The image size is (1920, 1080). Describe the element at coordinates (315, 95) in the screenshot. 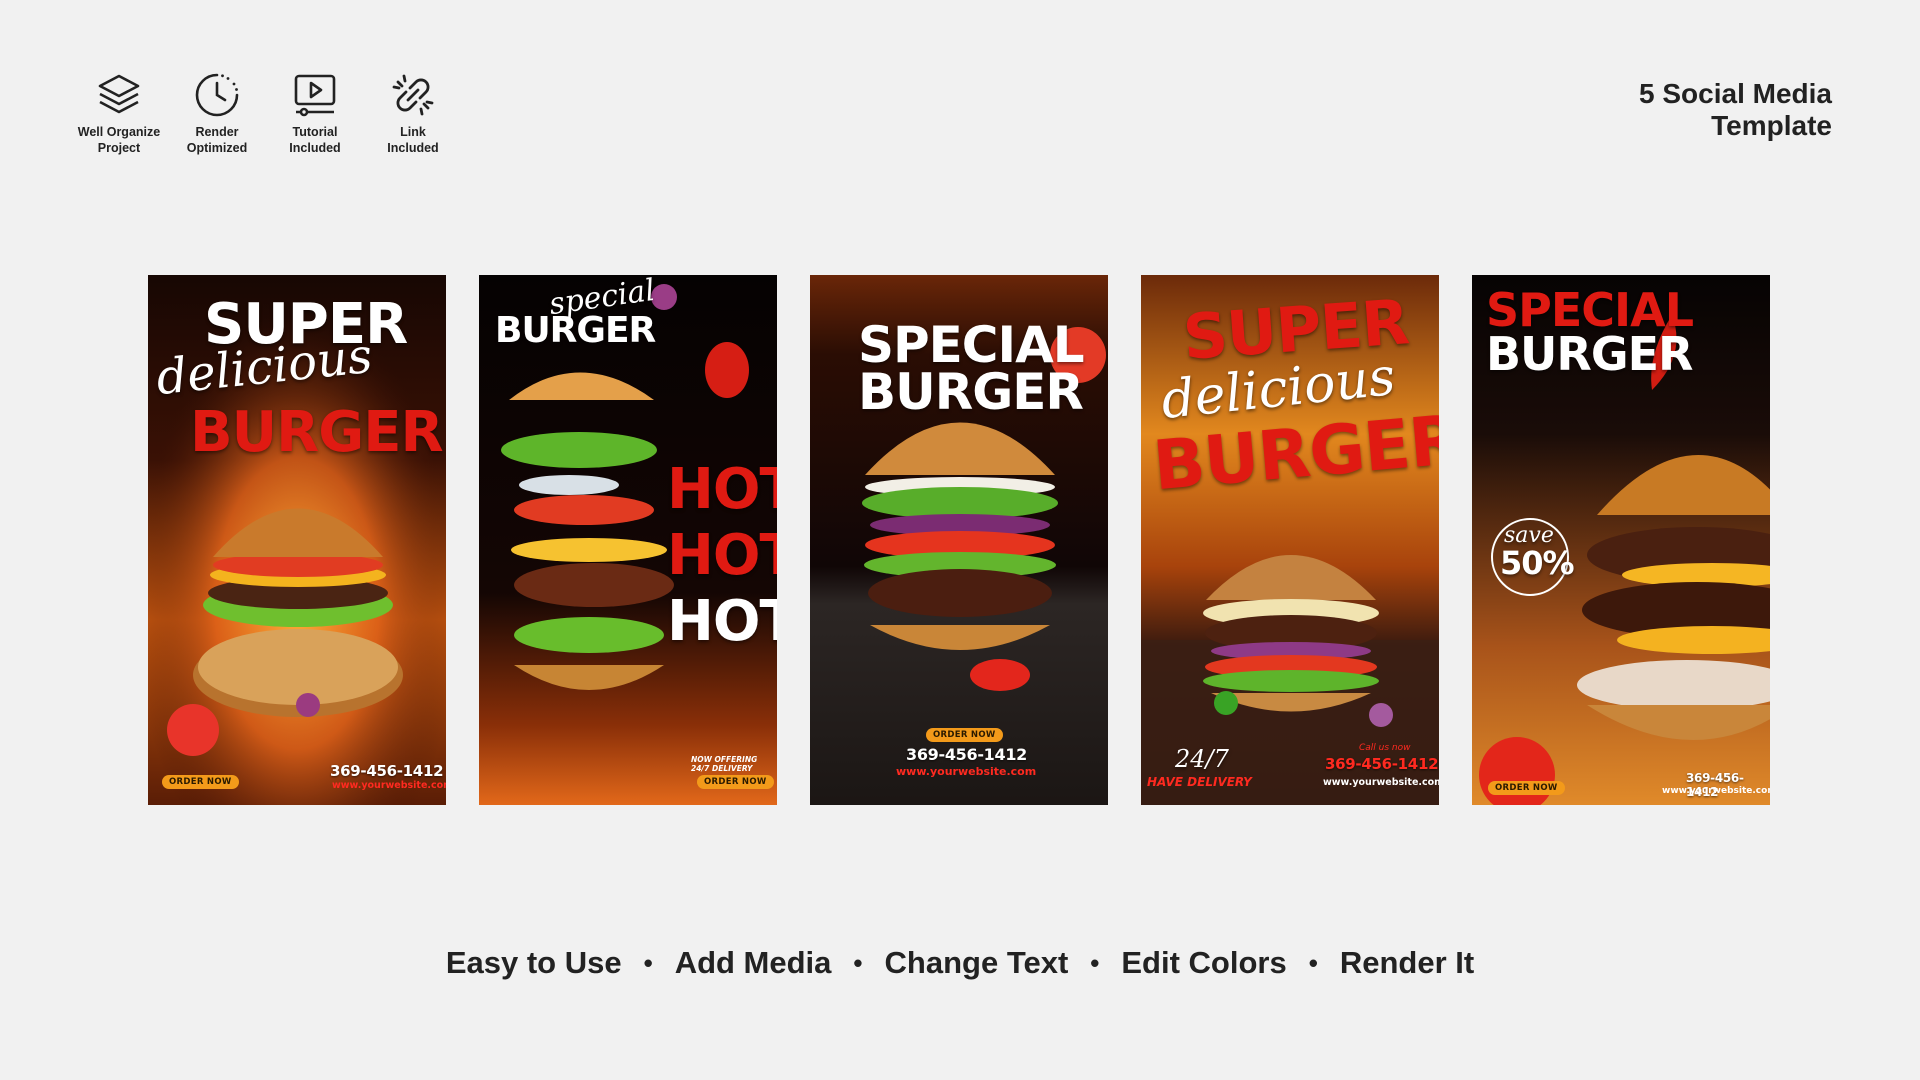

I see `video-play-icon` at that location.